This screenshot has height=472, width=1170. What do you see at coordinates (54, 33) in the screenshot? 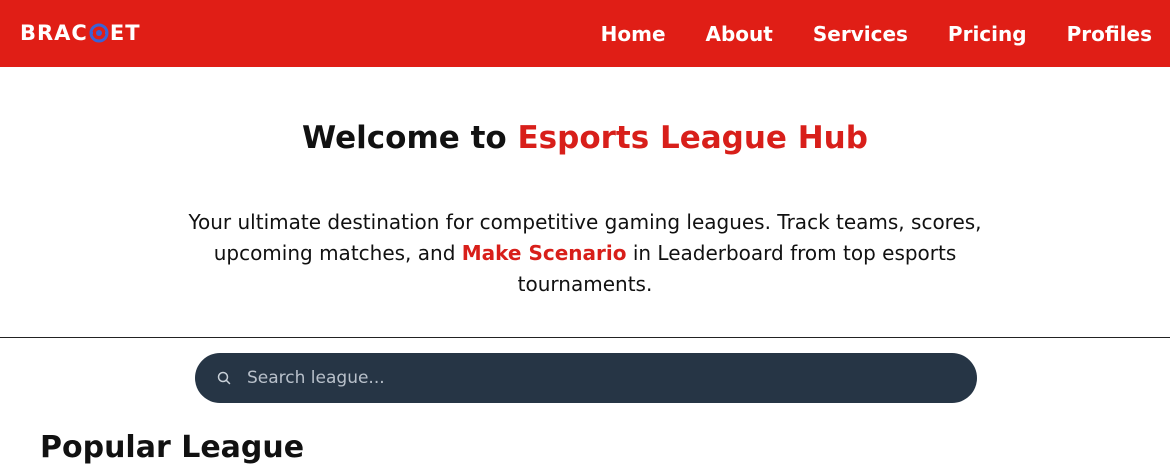
I see `logo-text-prefix: BRAC` at bounding box center [54, 33].